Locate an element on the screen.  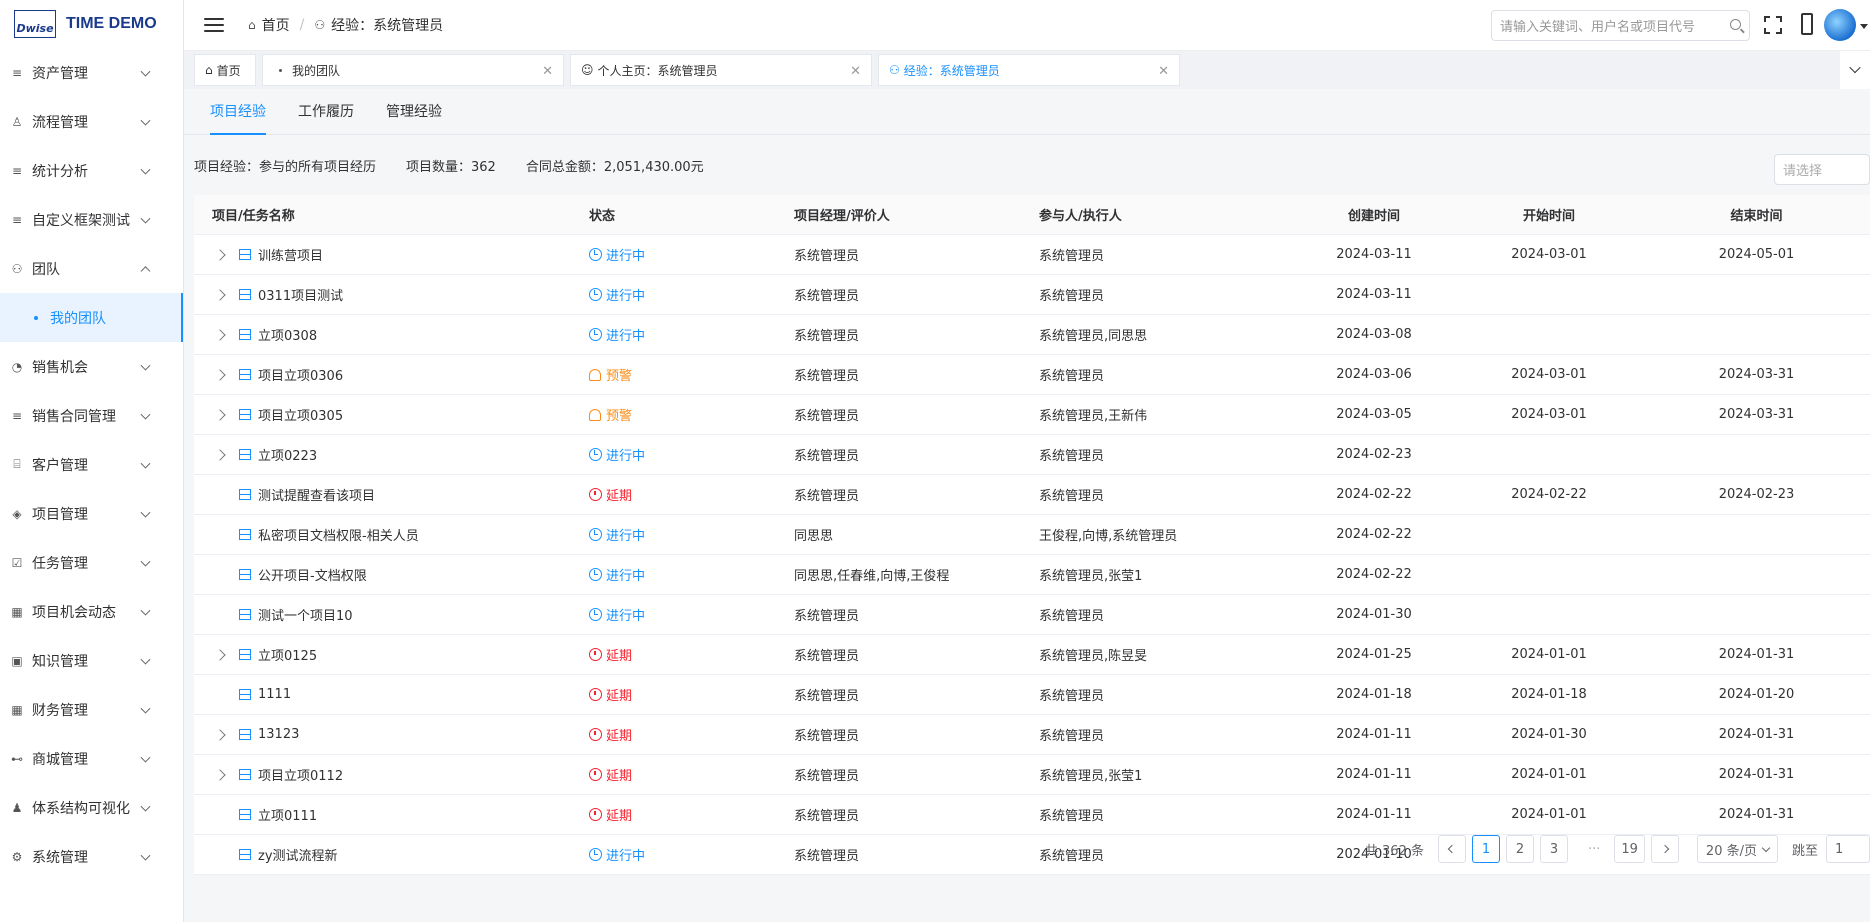
project-name: 立项0223 is located at coordinates (287, 454).